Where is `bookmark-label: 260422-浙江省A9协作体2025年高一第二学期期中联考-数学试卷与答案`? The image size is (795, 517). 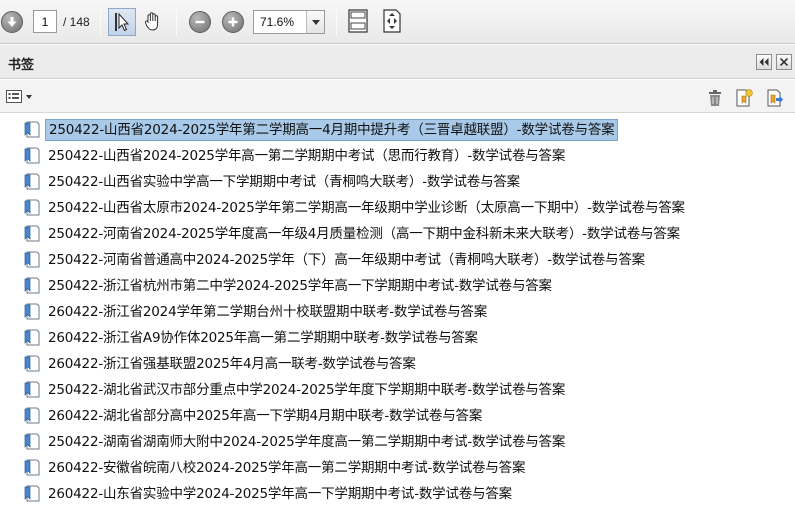
bookmark-label: 260422-浙江省A9协作体2025年高一第二学期期中联考-数学试卷与答案 is located at coordinates (263, 338).